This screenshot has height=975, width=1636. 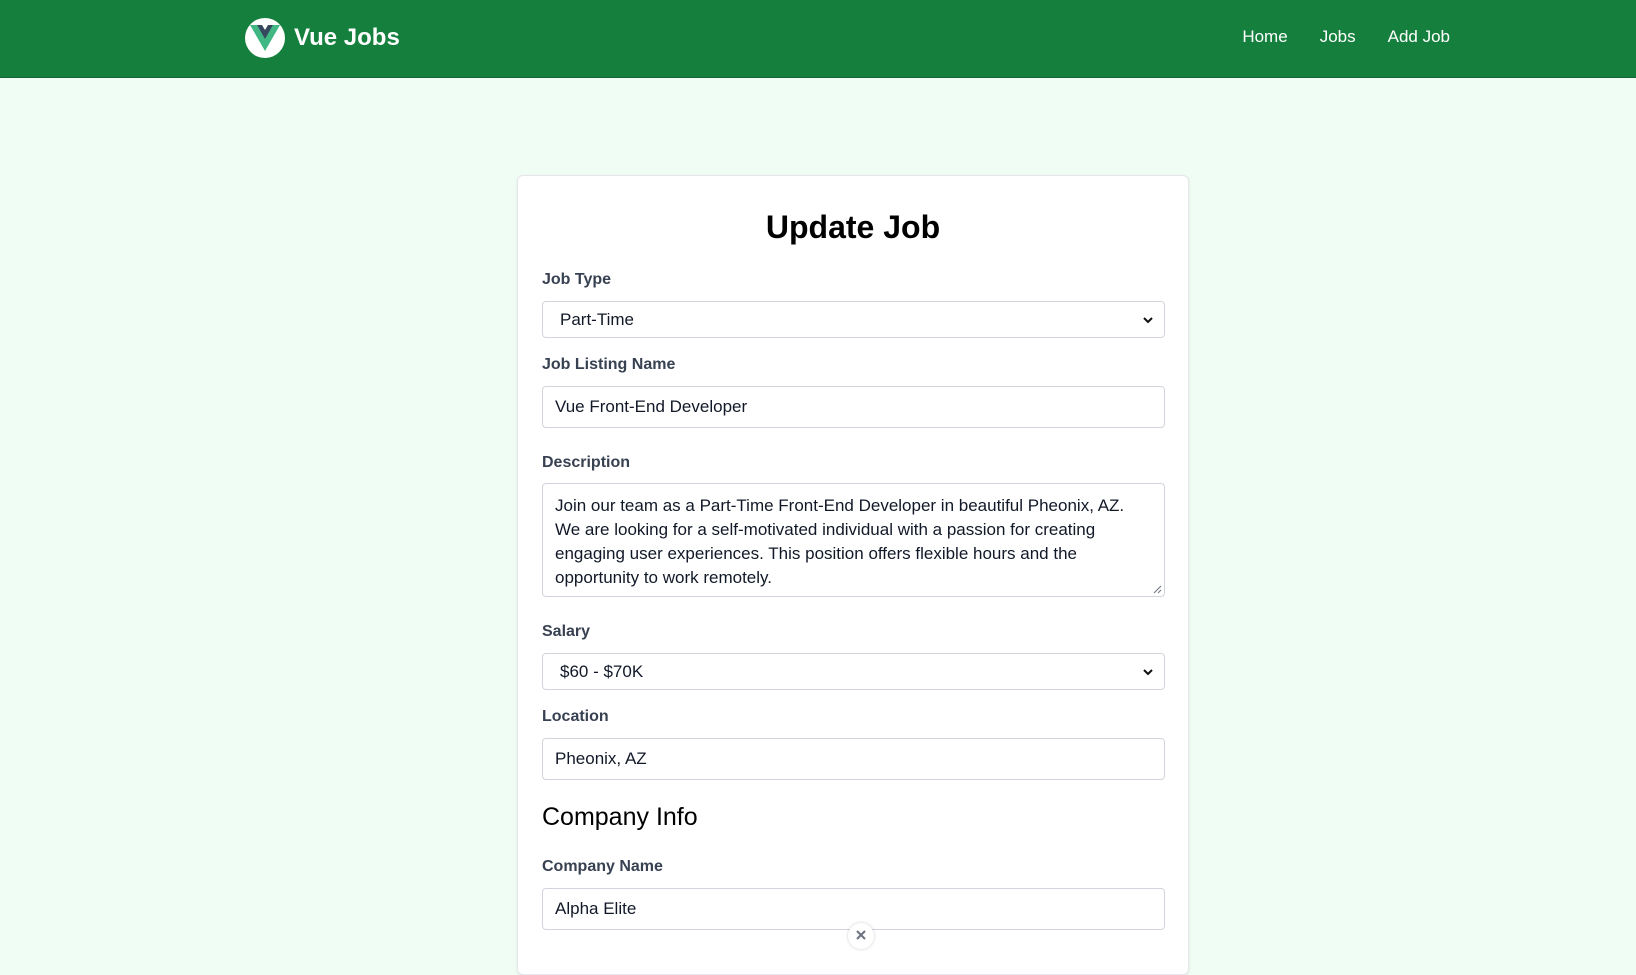 What do you see at coordinates (853, 407) in the screenshot?
I see `job-name-input: Vue Front-End Developer` at bounding box center [853, 407].